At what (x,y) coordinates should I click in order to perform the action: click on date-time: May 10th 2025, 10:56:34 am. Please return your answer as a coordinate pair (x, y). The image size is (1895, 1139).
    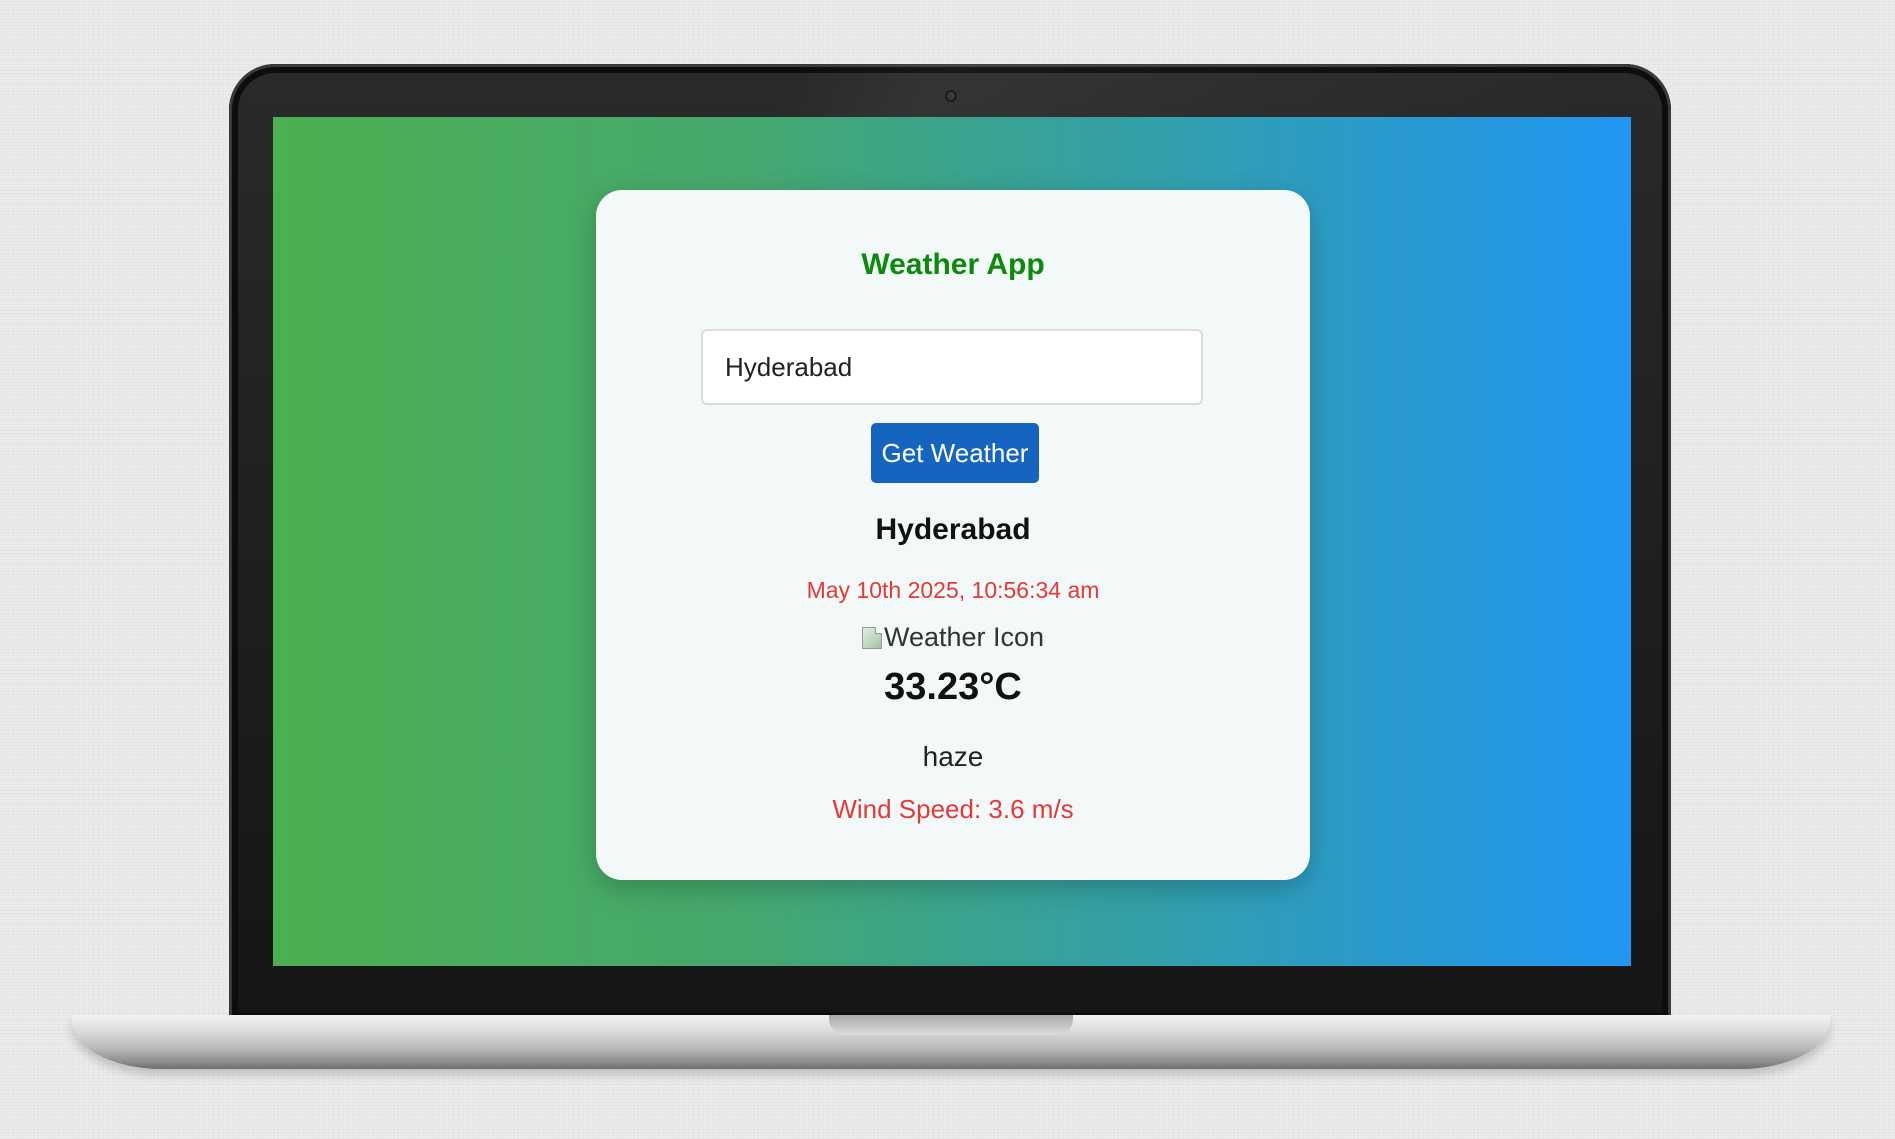
    Looking at the image, I should click on (953, 590).